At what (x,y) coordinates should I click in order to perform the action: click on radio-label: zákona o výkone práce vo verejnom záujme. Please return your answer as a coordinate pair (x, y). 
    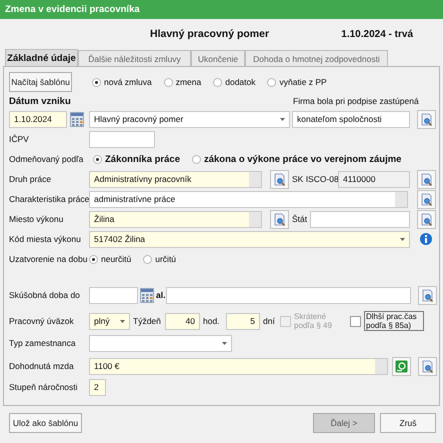
    Looking at the image, I should click on (303, 159).